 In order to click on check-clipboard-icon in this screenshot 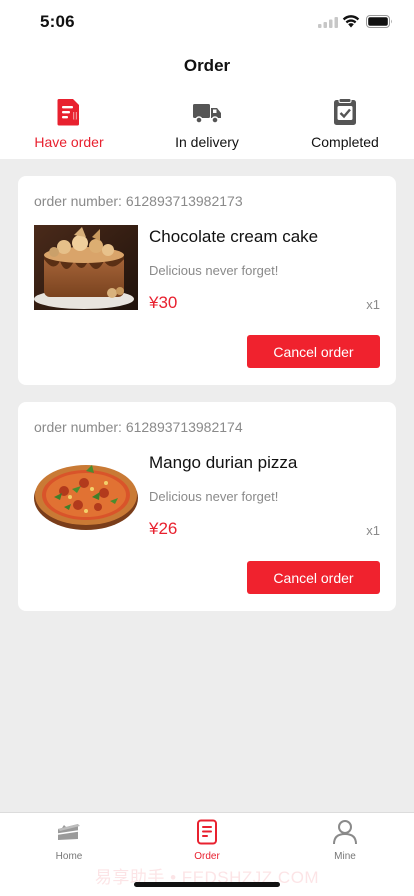, I will do `click(345, 111)`.